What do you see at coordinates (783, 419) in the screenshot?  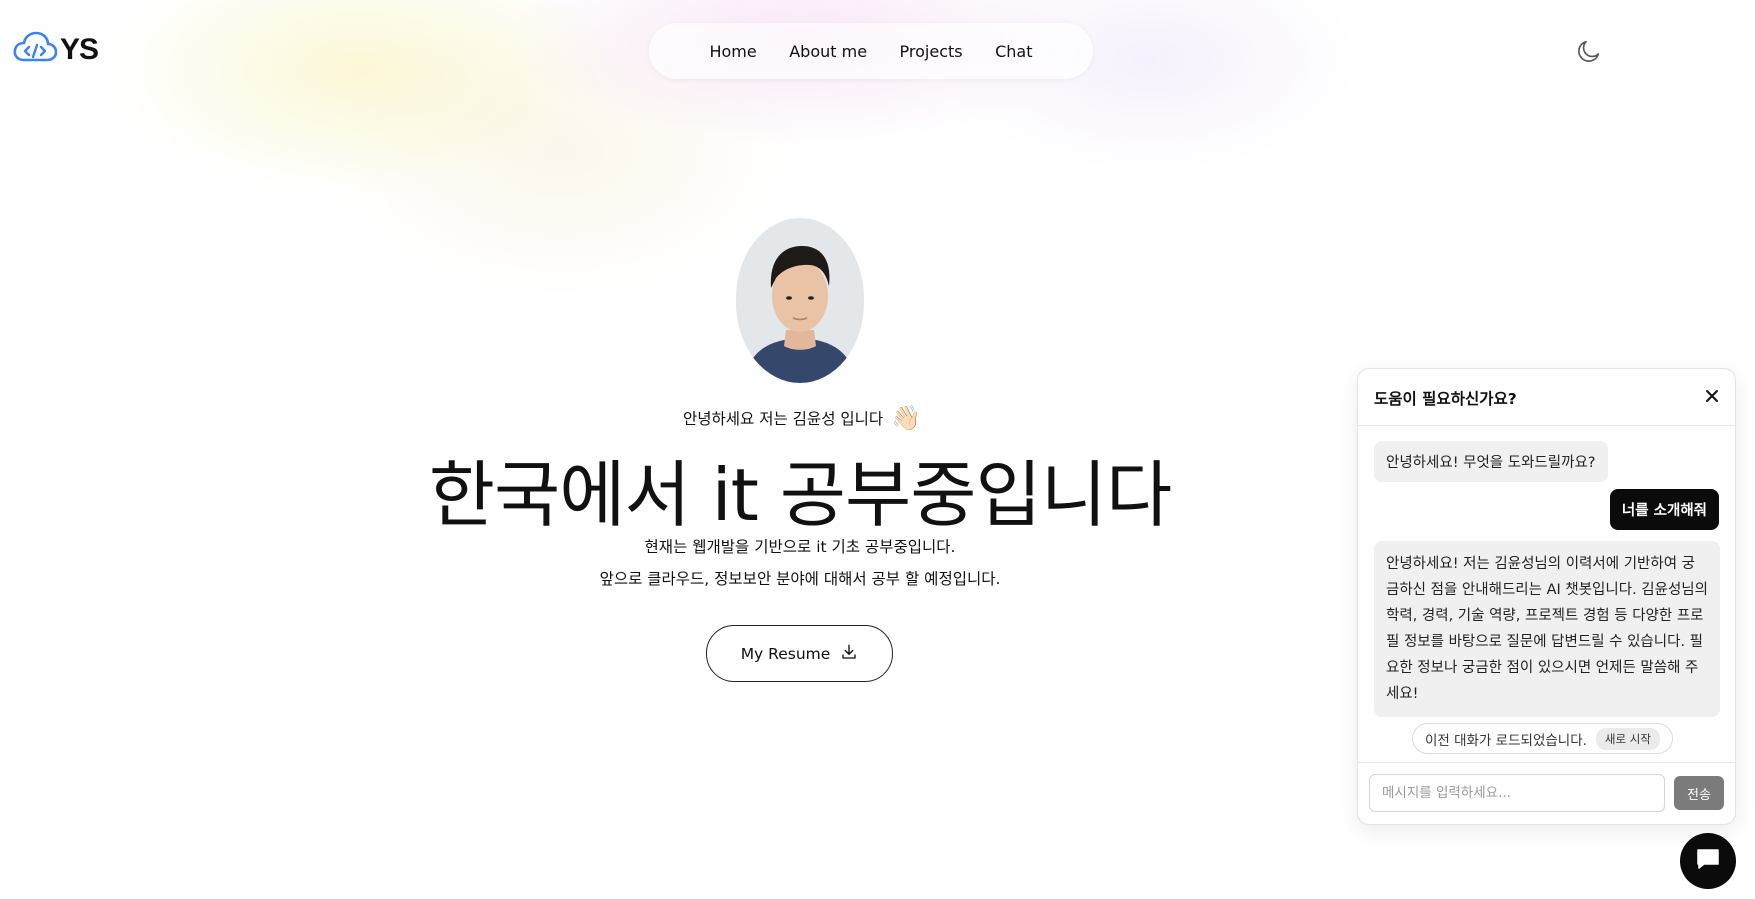 I see `greeting-text: 안녕하세요 저는 김윤성 입니다` at bounding box center [783, 419].